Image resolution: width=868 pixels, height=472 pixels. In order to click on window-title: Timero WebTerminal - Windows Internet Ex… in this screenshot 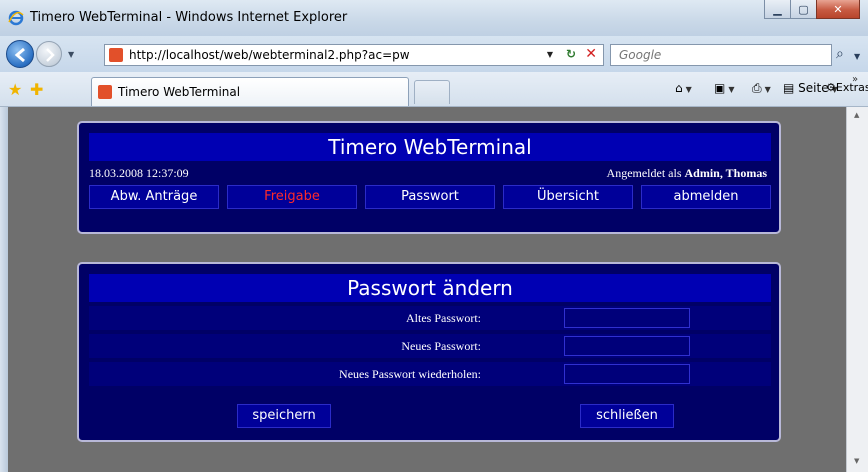, I will do `click(189, 17)`.